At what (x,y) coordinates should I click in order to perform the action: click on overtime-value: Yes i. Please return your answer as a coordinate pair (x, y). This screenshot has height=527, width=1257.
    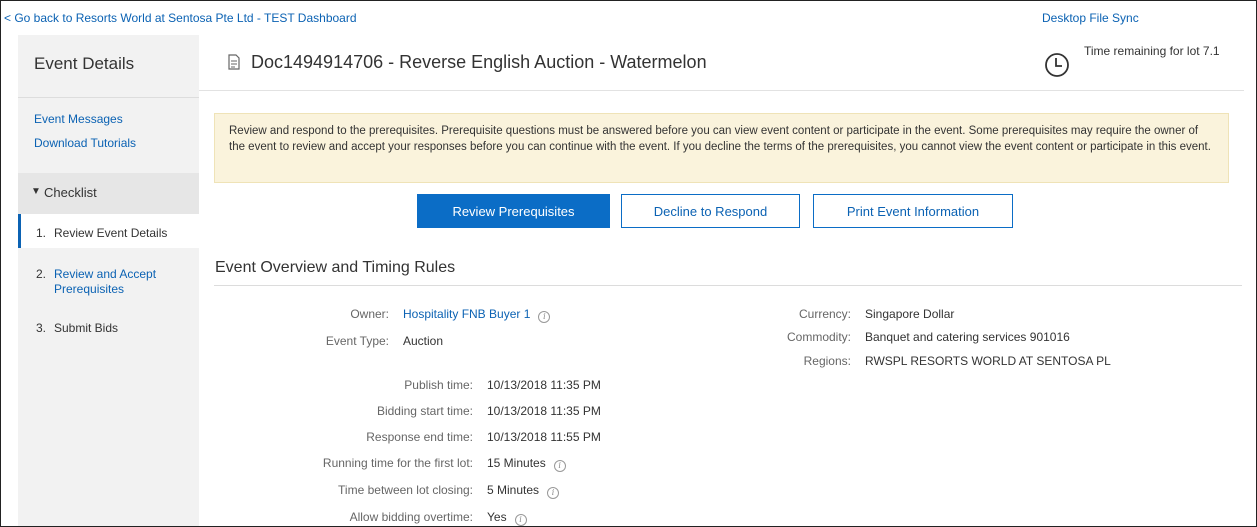
    Looking at the image, I should click on (507, 518).